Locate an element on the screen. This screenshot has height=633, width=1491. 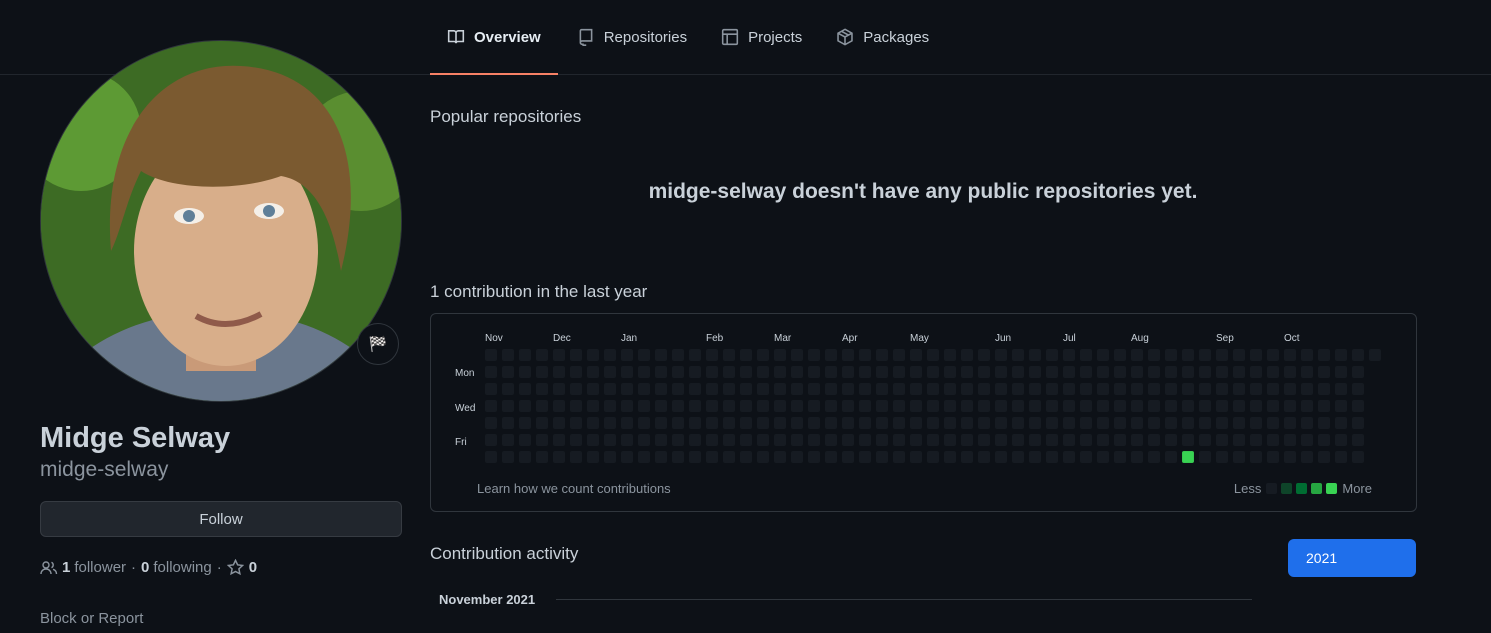
stars-link: 0 is located at coordinates (243, 567).